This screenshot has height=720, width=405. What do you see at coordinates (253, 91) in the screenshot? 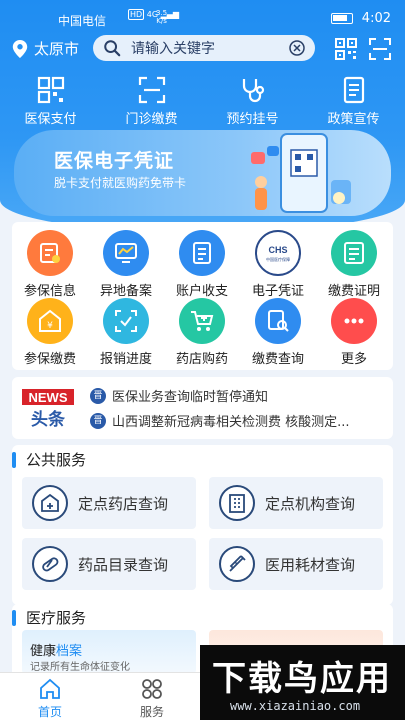
I see `stethoscope-icon` at bounding box center [253, 91].